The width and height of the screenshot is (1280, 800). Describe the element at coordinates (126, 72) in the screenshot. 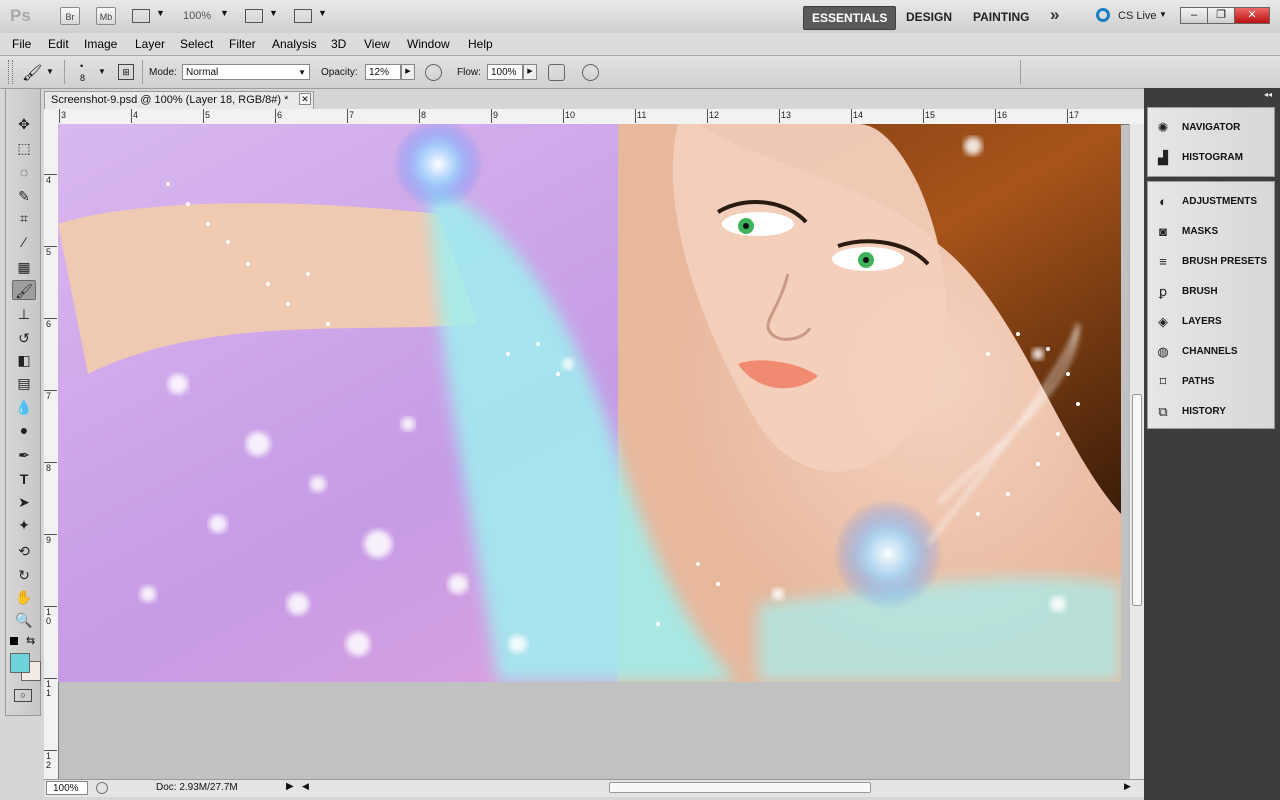

I see `brush-panel-toggle-icon: ⊞` at that location.